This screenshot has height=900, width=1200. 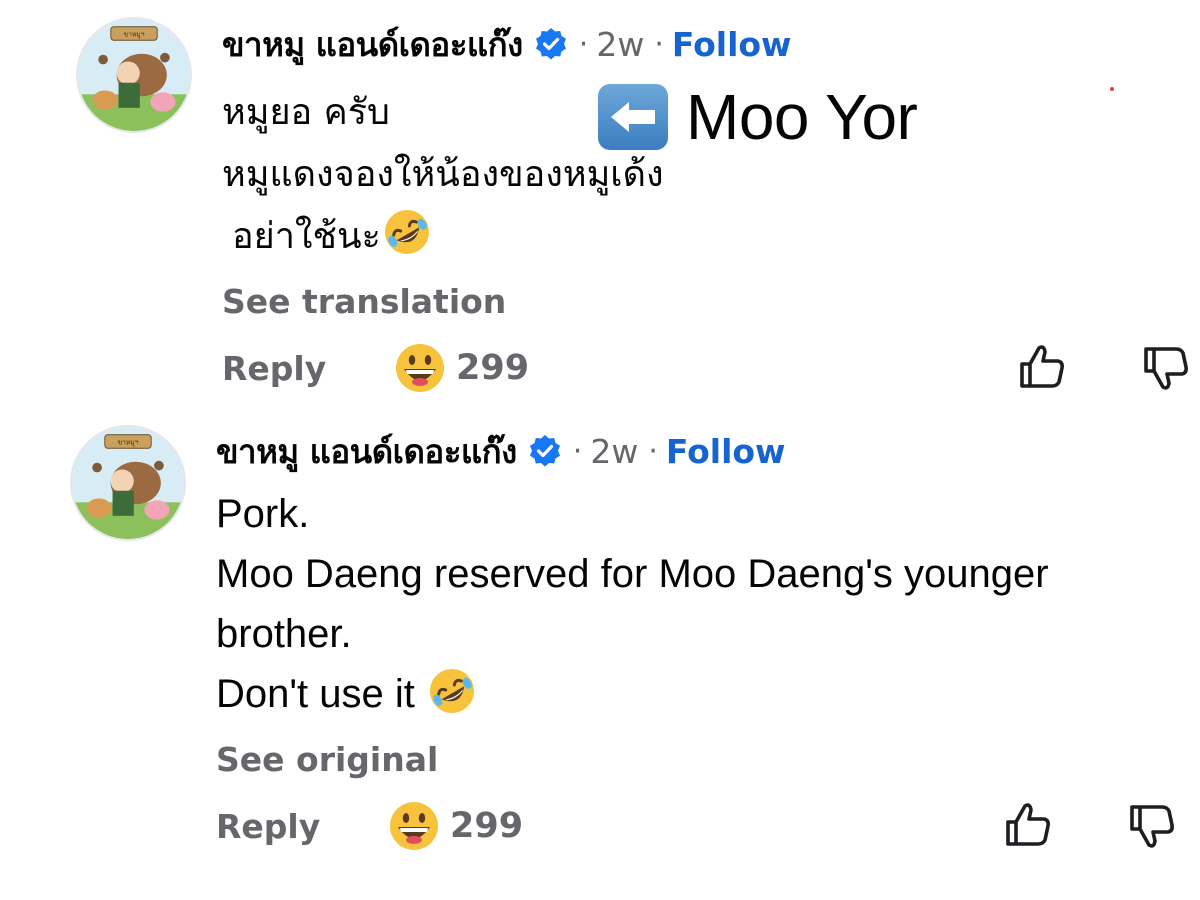 I want to click on comment-body-line: อย่าใช้นะ, so click(x=443, y=237).